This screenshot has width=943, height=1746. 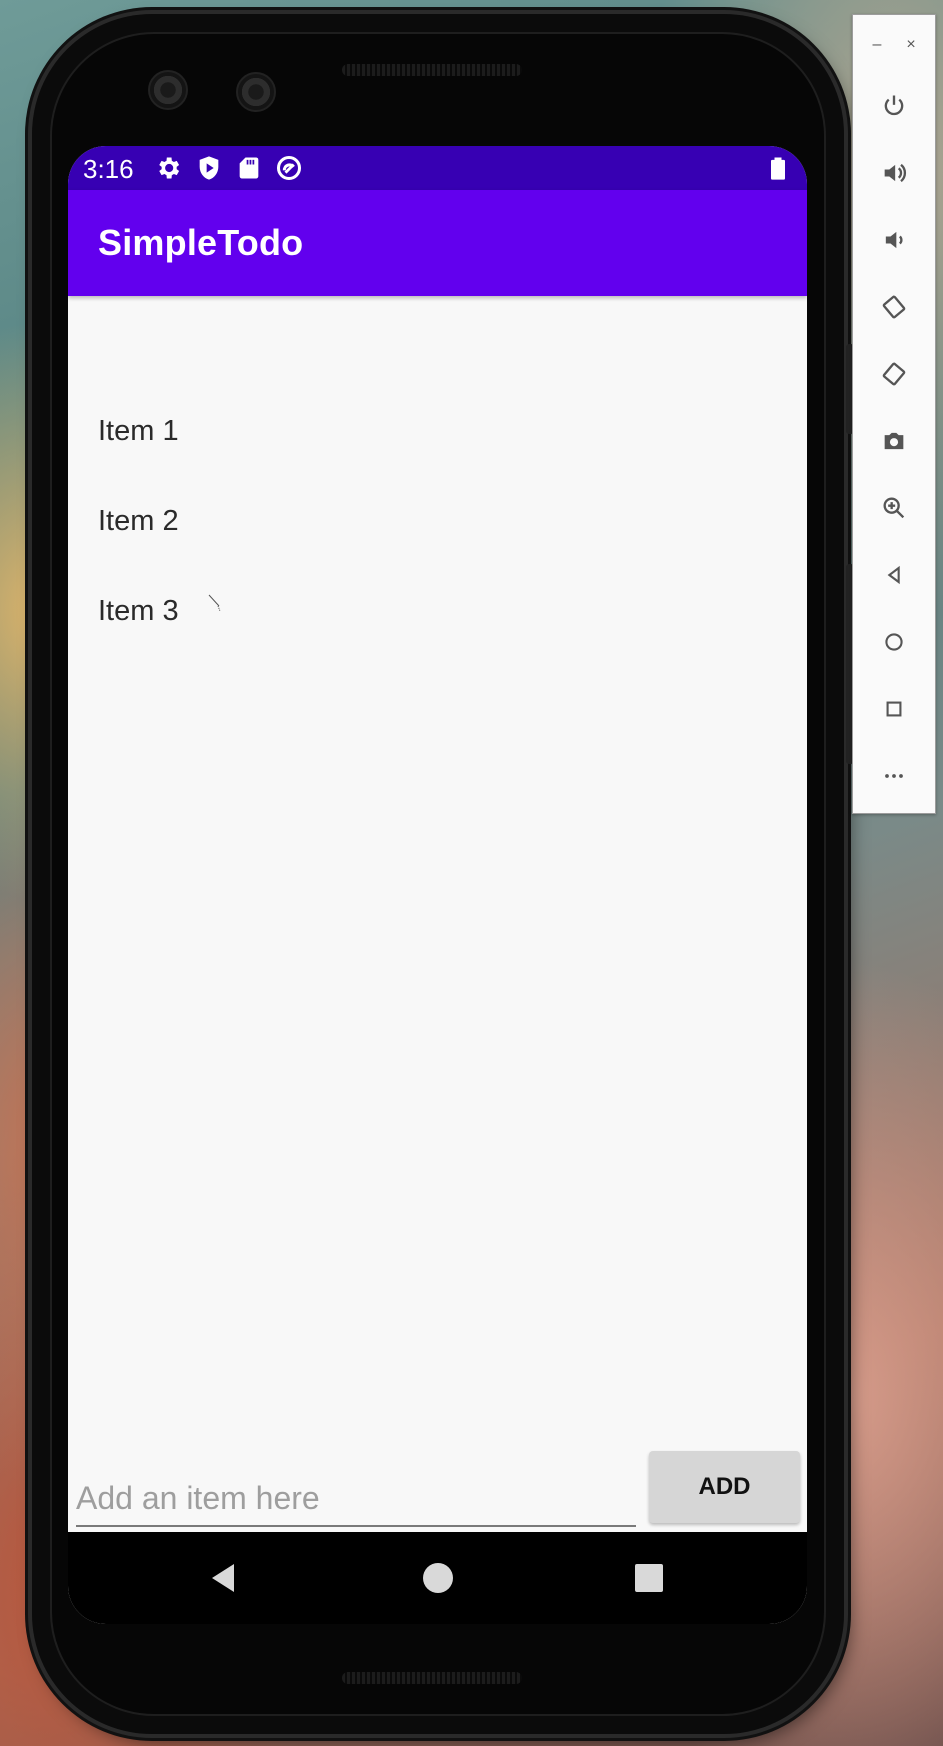 I want to click on mouse-cursor-icon, so click(x=214, y=603).